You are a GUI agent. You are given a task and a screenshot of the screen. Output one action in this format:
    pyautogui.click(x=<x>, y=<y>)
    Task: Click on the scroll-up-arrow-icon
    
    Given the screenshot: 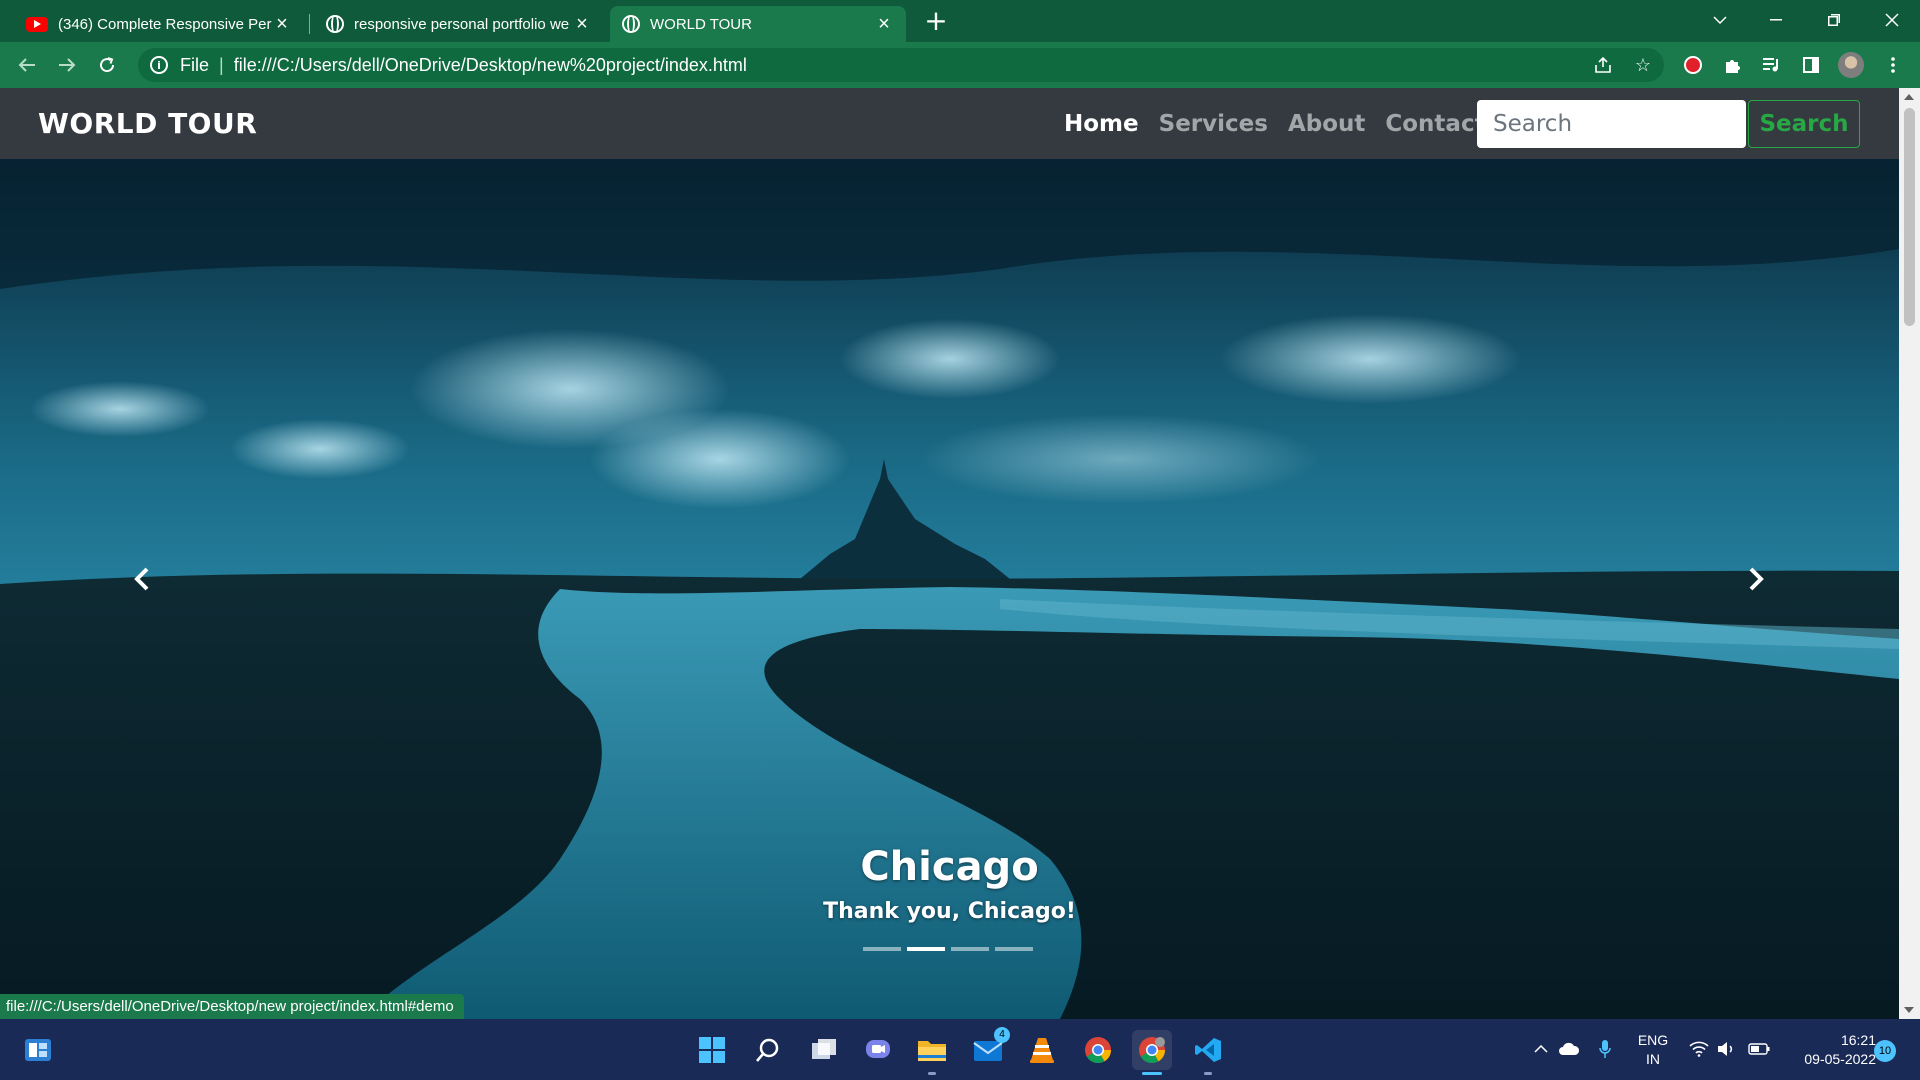 What is the action you would take?
    pyautogui.click(x=1909, y=97)
    